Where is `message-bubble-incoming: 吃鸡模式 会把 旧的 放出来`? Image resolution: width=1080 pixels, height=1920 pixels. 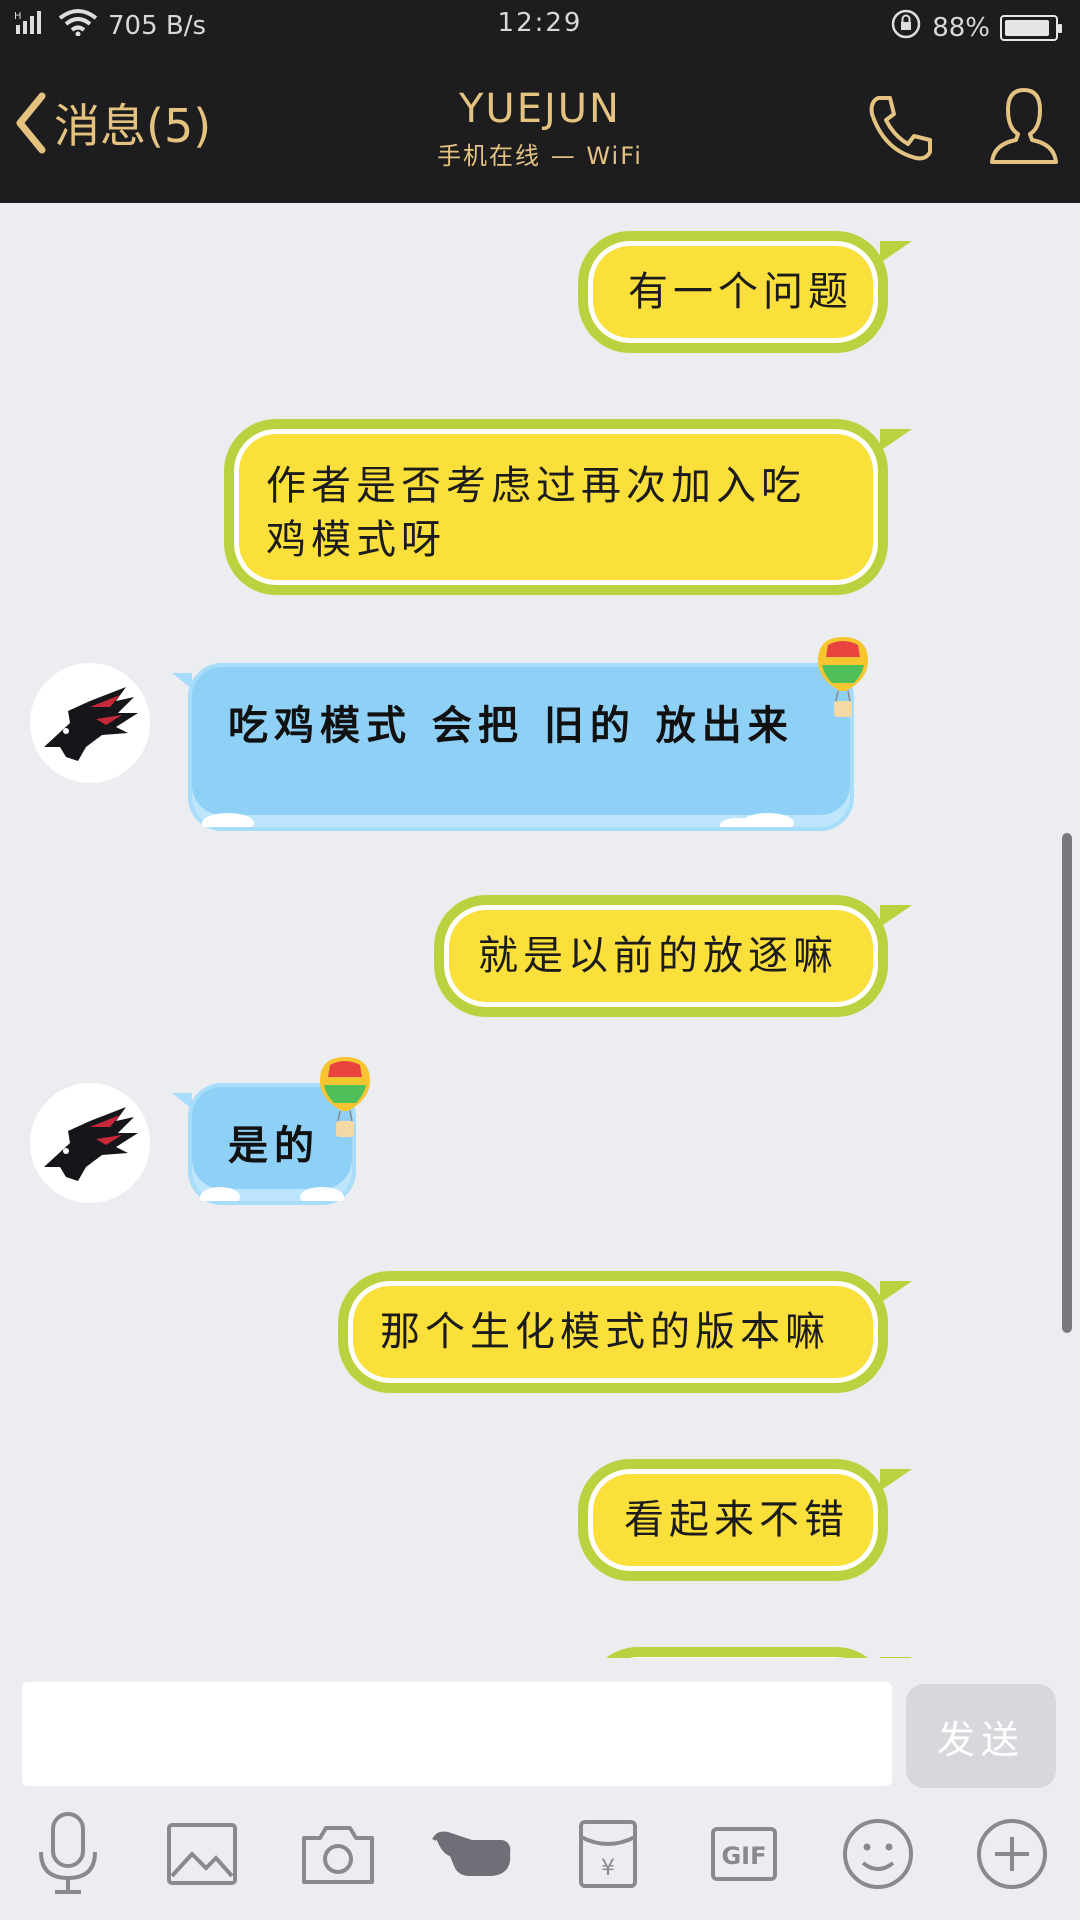
message-bubble-incoming: 吃鸡模式 会把 旧的 放出来 is located at coordinates (513, 747).